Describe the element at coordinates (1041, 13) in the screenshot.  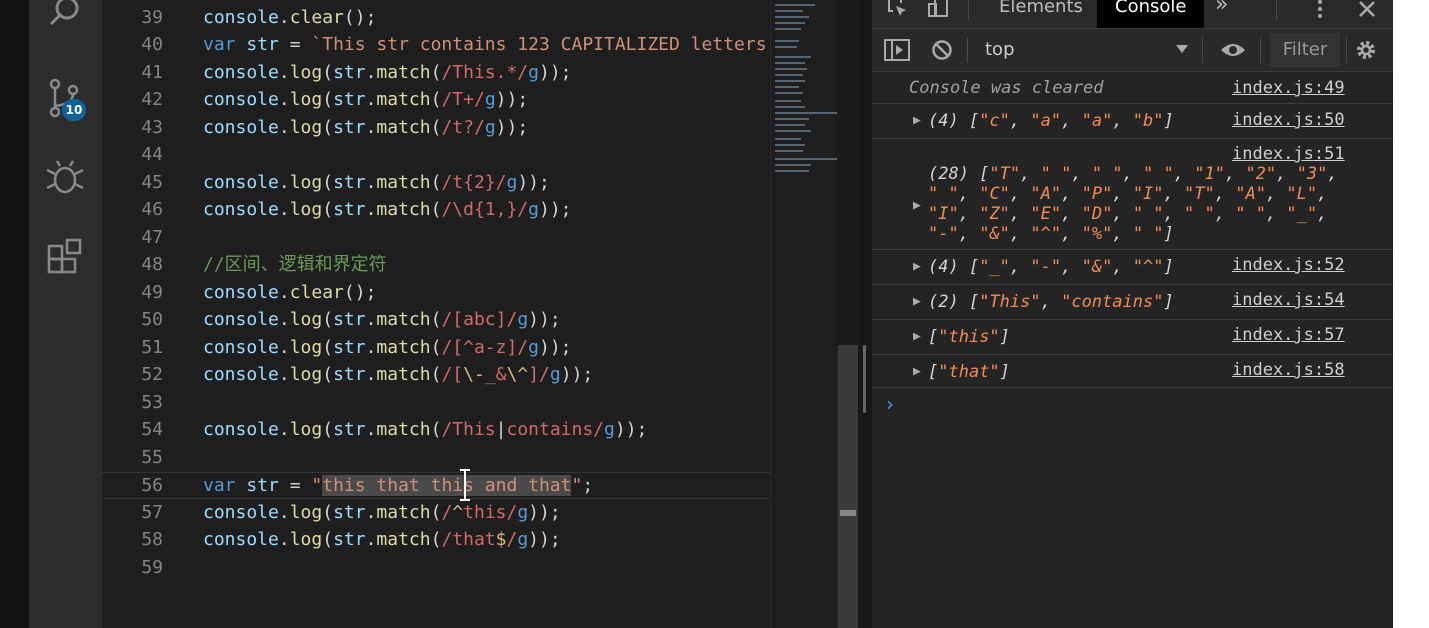
I see `tab-elements: Elements` at that location.